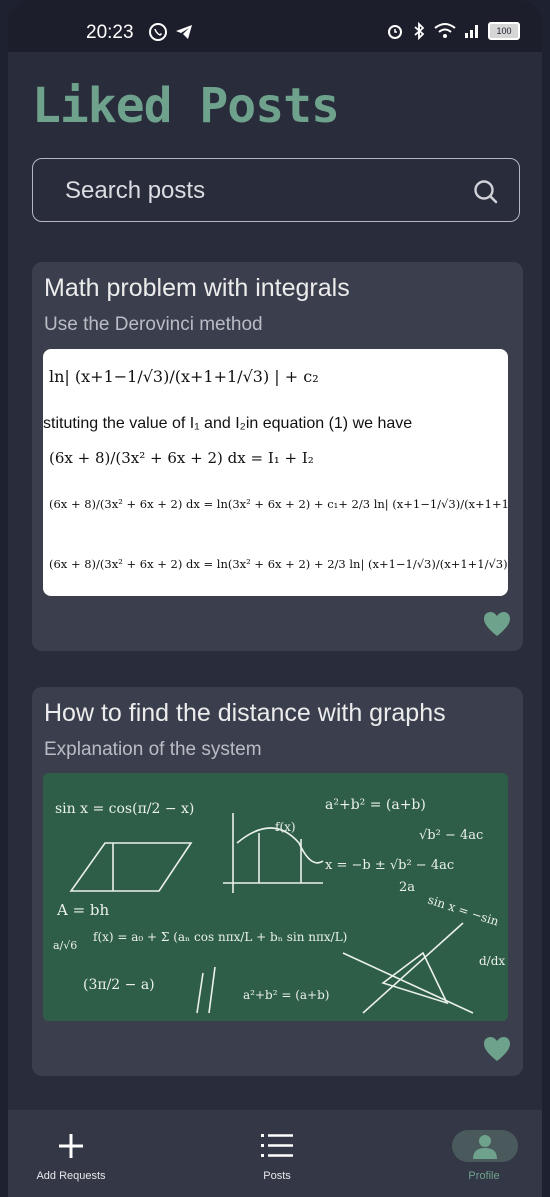 The height and width of the screenshot is (1197, 550). What do you see at coordinates (471, 31) in the screenshot?
I see `signal-icon` at bounding box center [471, 31].